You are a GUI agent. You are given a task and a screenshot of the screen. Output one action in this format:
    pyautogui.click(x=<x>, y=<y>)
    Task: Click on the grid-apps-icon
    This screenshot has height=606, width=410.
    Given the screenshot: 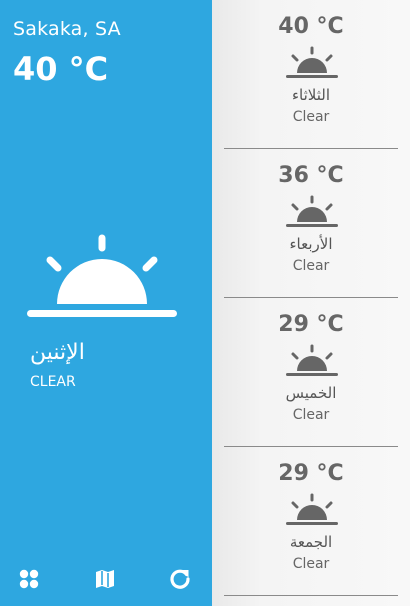 What is the action you would take?
    pyautogui.click(x=29, y=579)
    